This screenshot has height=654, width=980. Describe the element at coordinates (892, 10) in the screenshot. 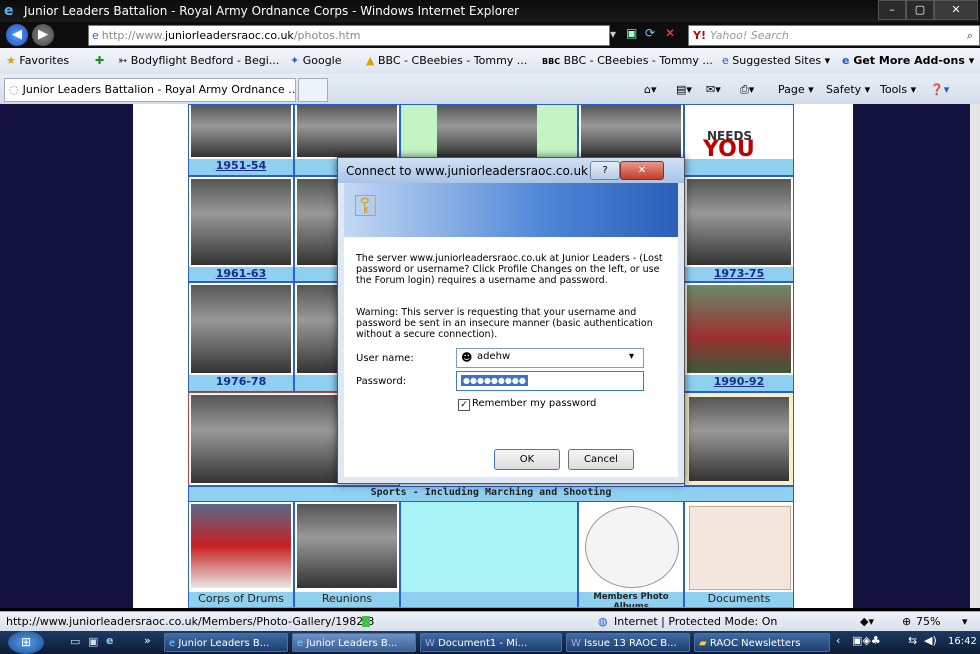

I see `minimize-button: –` at that location.